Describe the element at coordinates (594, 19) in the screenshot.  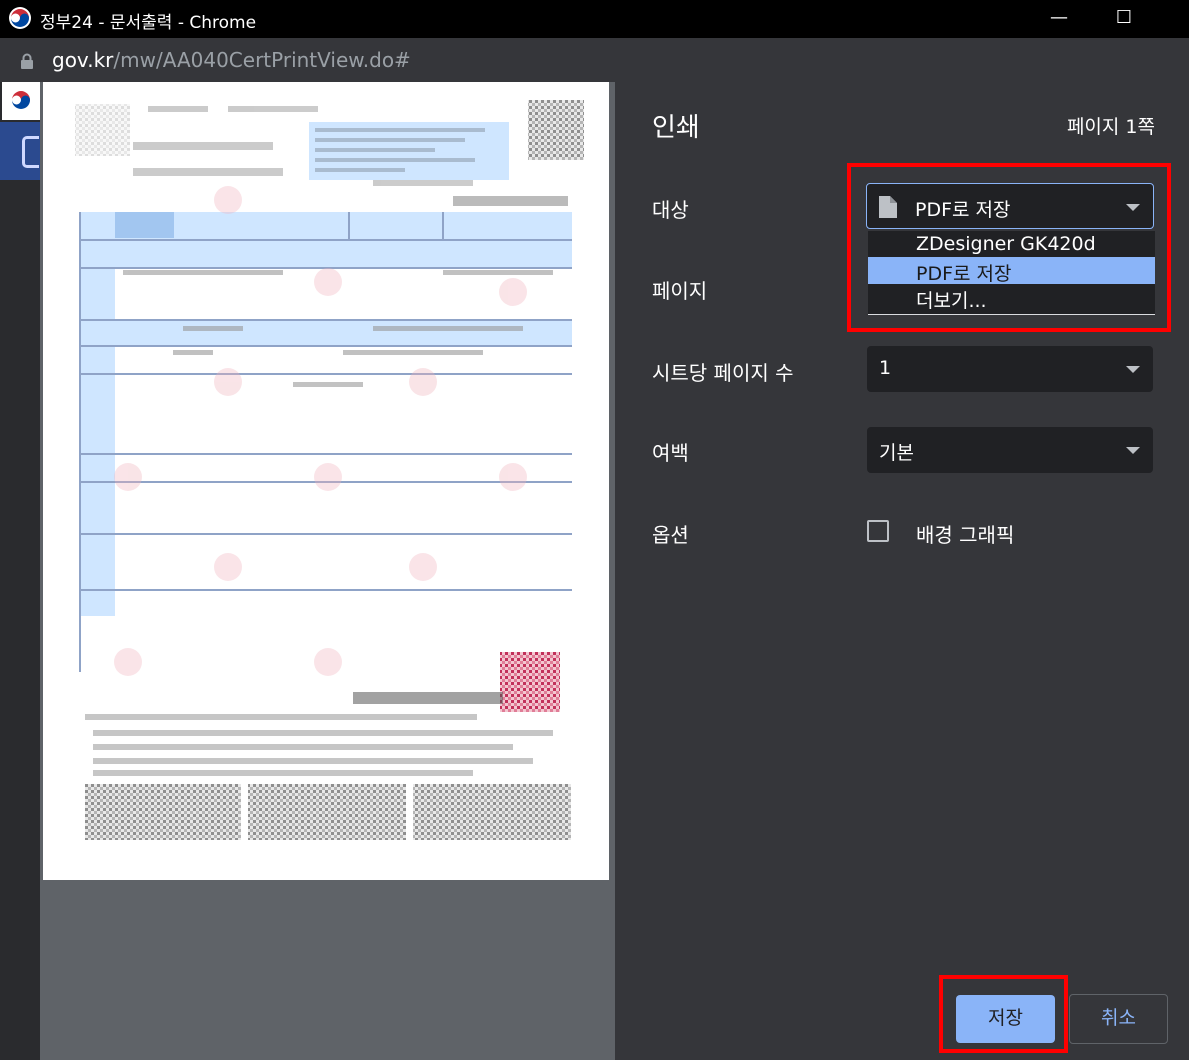
I see `title-bar: 정부24 - 문서출력 - Chrome — ☐` at that location.